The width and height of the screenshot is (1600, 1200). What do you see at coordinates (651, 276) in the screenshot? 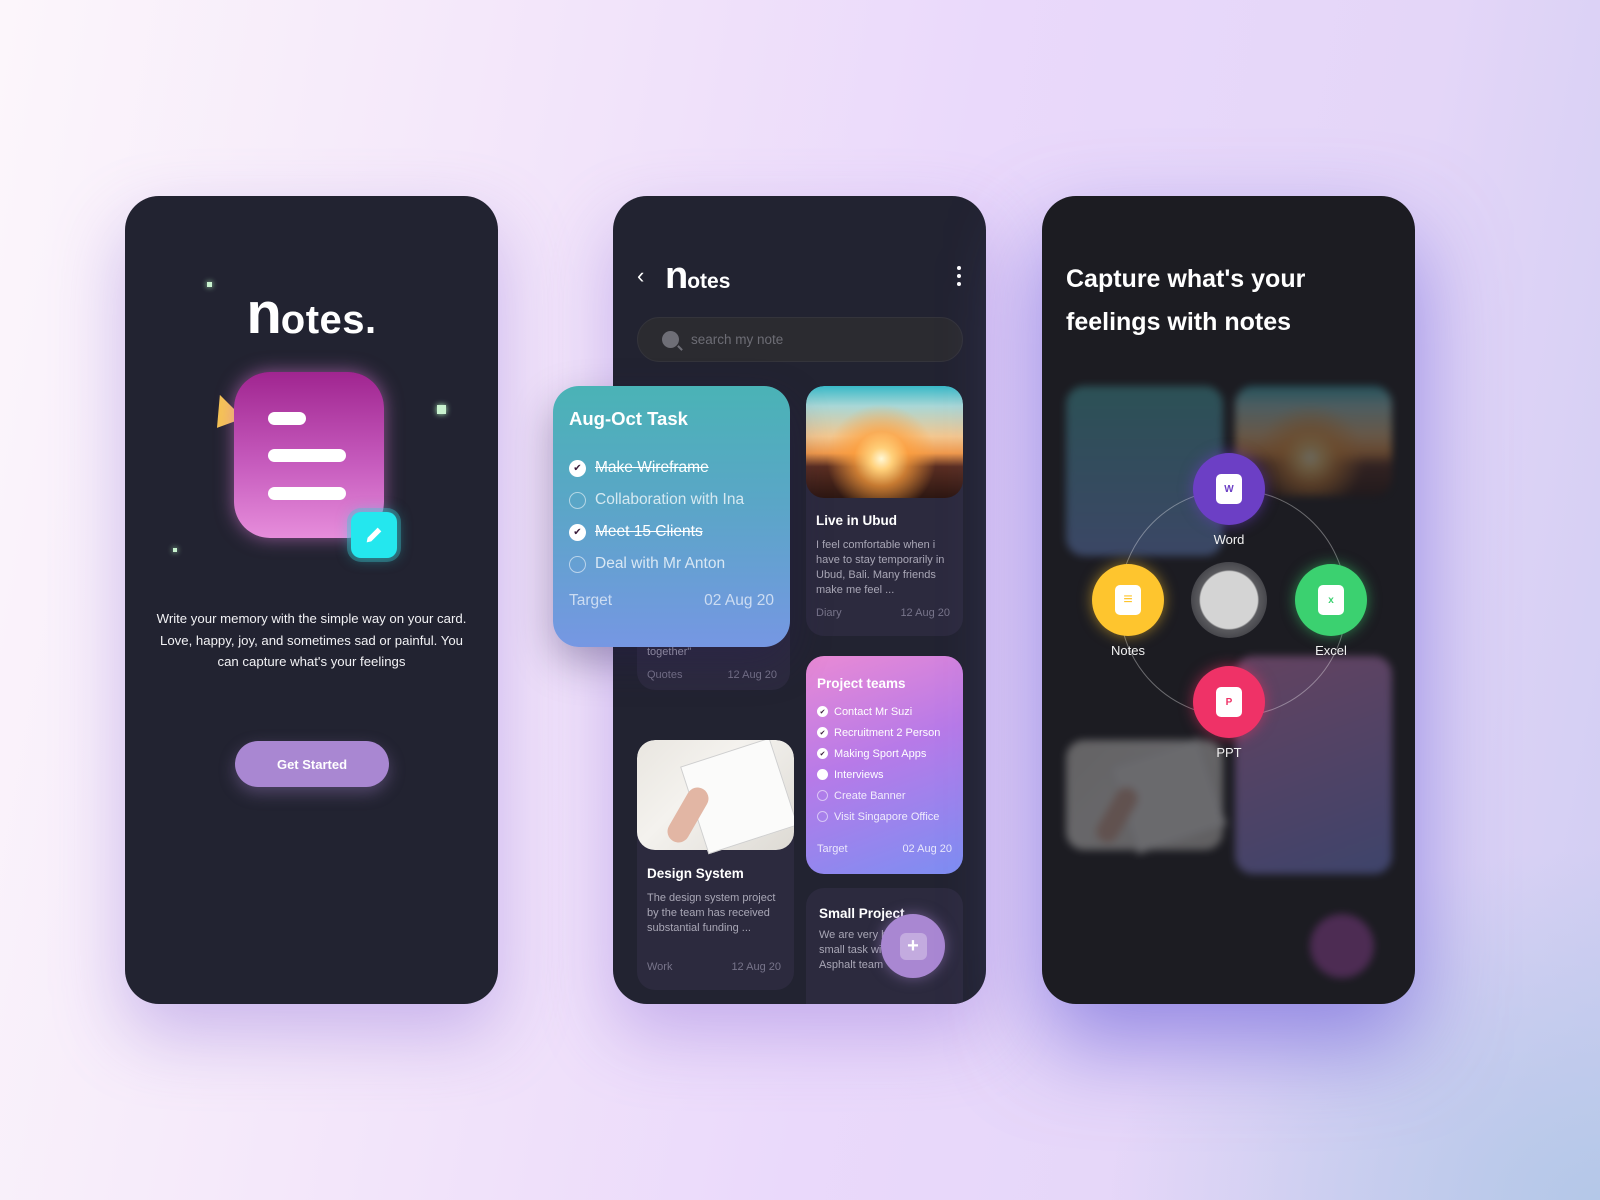
I see `back-chevron-icon: ‹` at bounding box center [651, 276].